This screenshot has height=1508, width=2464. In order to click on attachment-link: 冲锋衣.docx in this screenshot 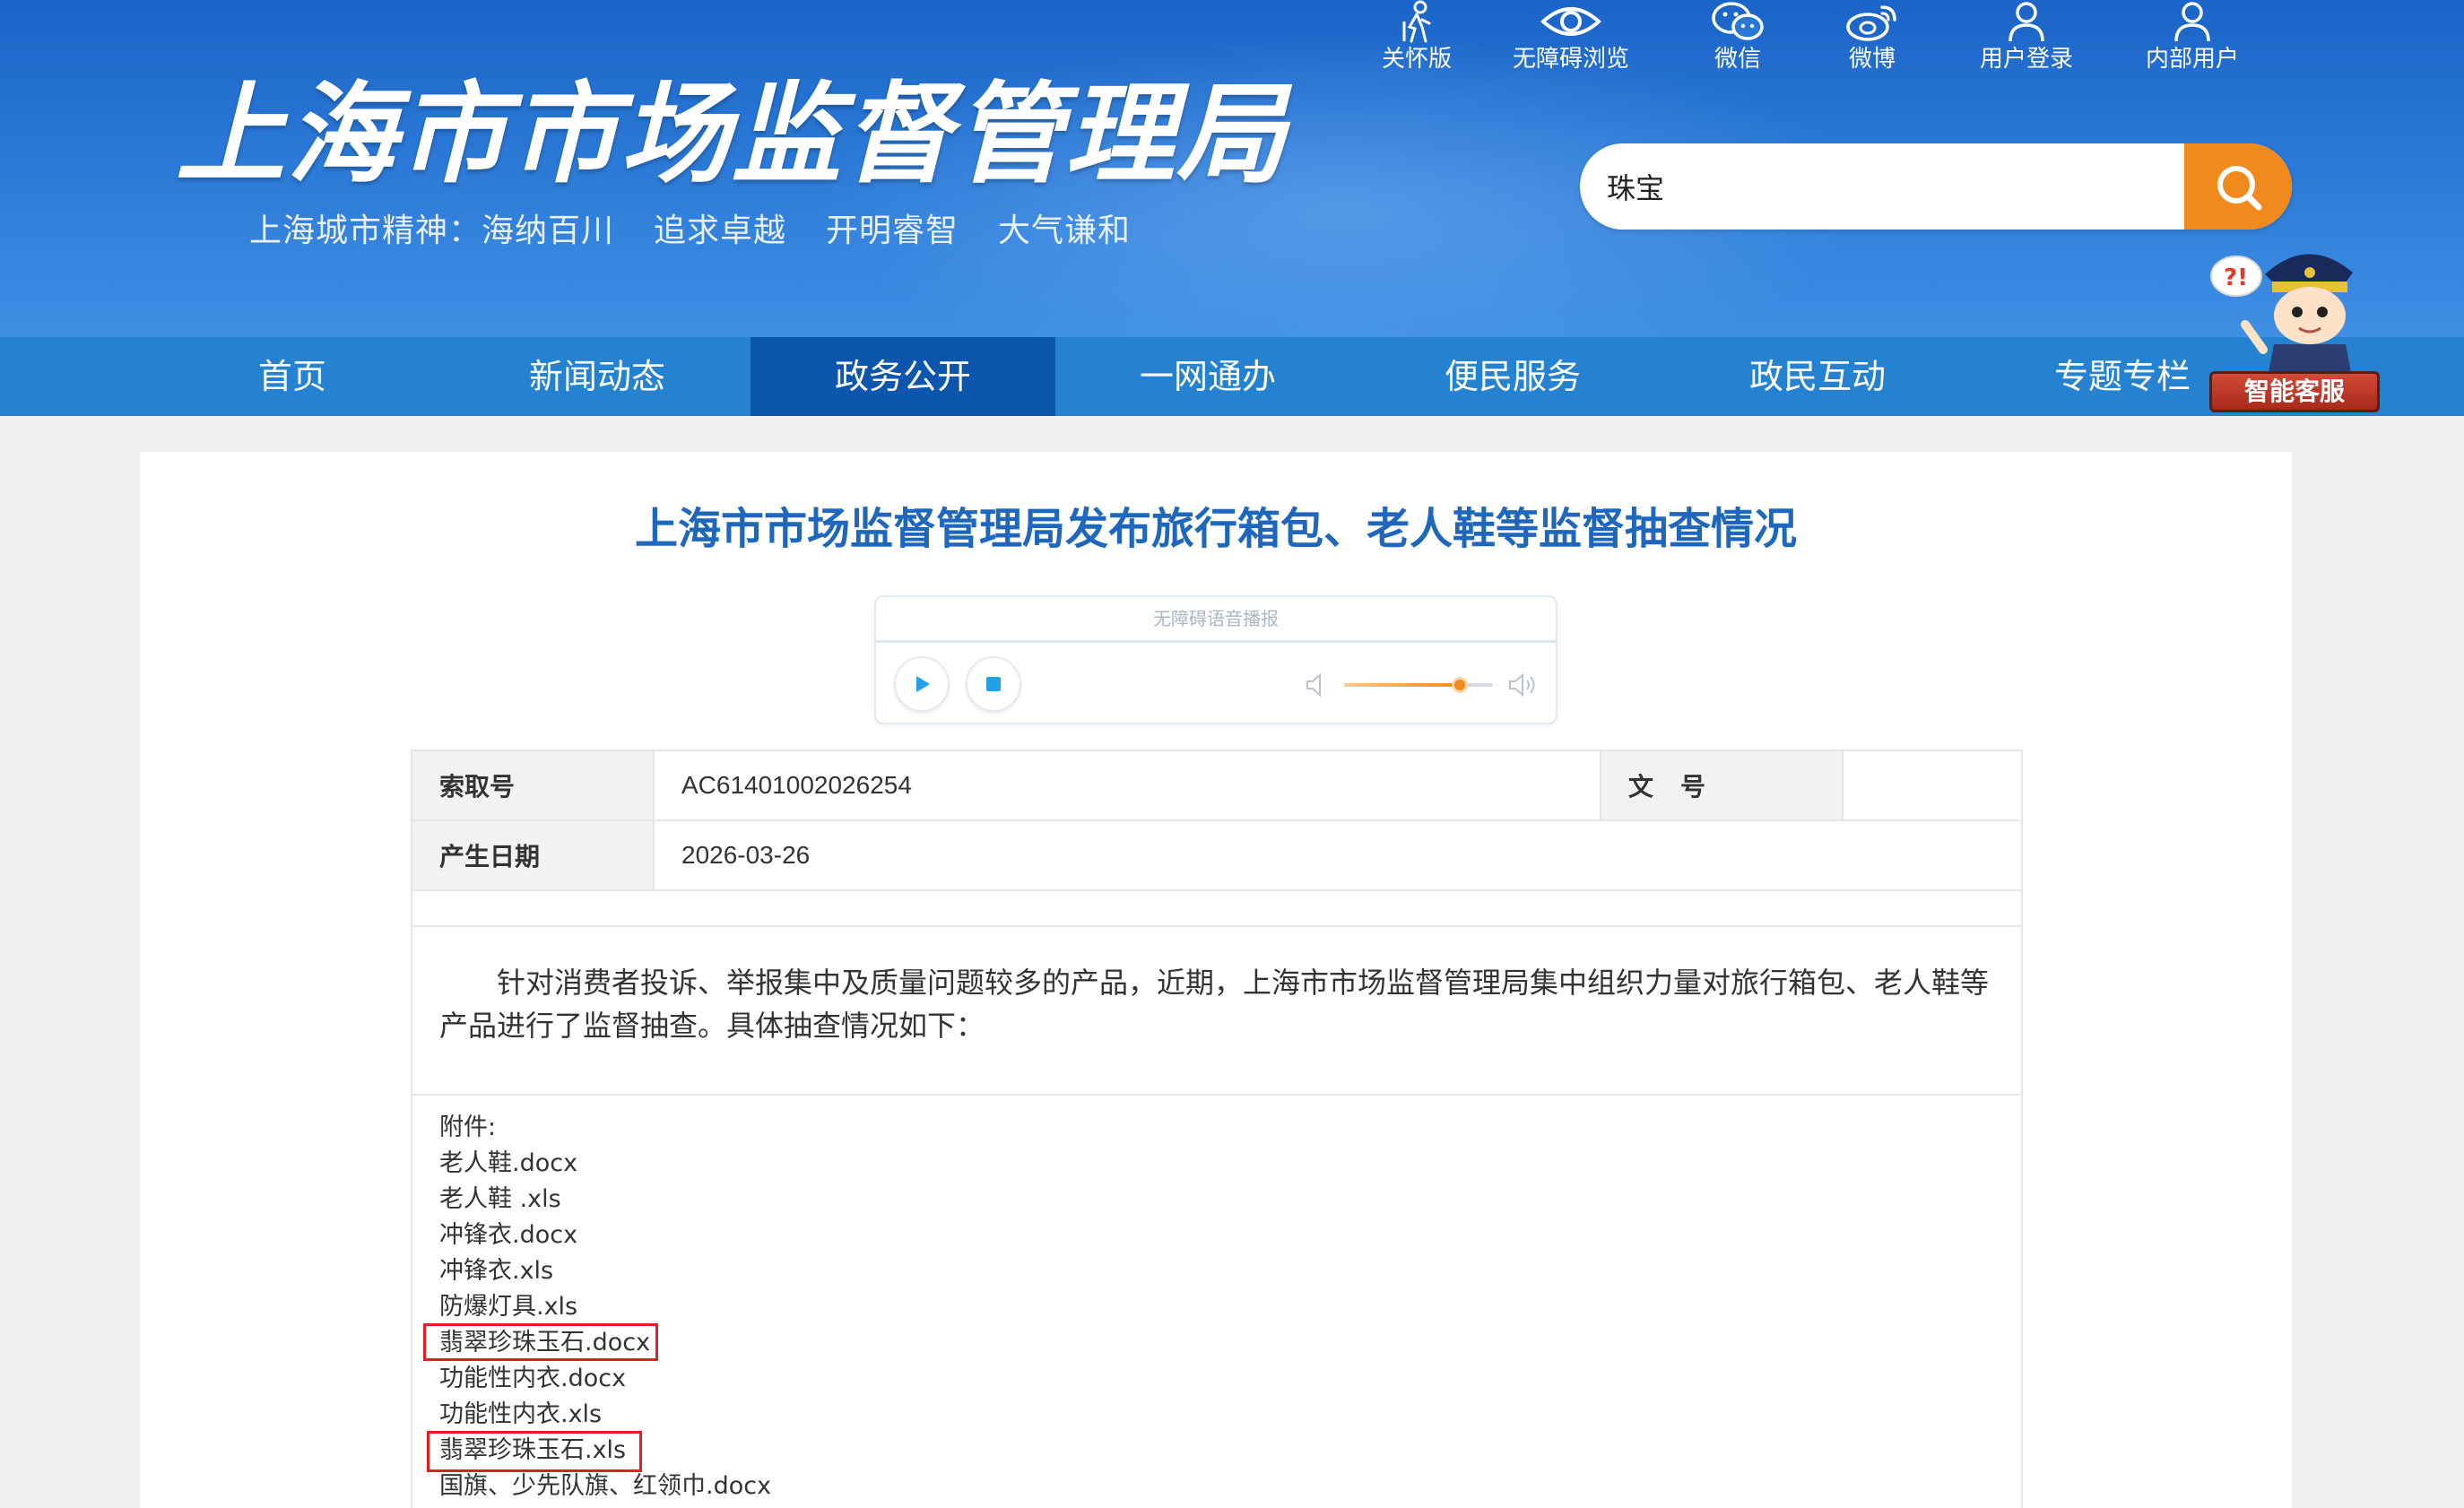, I will do `click(1201, 1235)`.